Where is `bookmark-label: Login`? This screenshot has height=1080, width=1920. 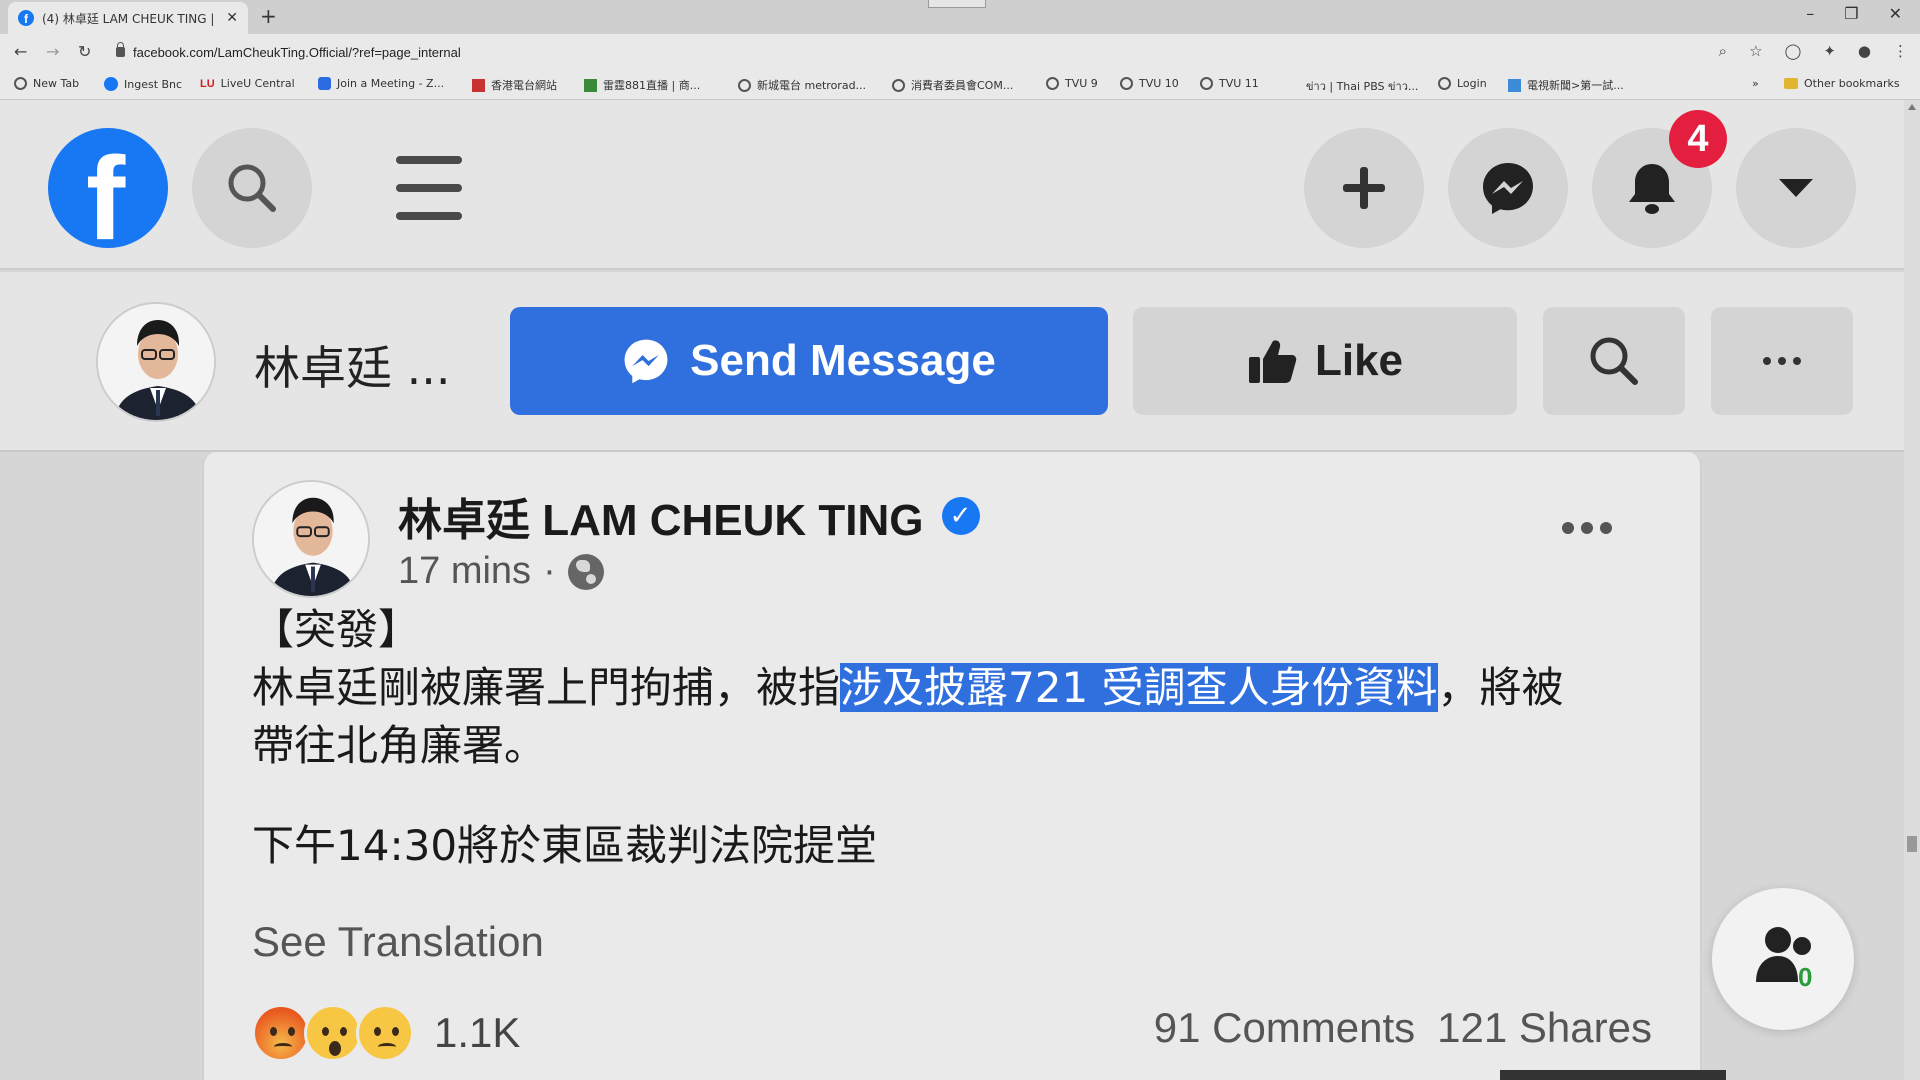
bookmark-label: Login is located at coordinates (1472, 83).